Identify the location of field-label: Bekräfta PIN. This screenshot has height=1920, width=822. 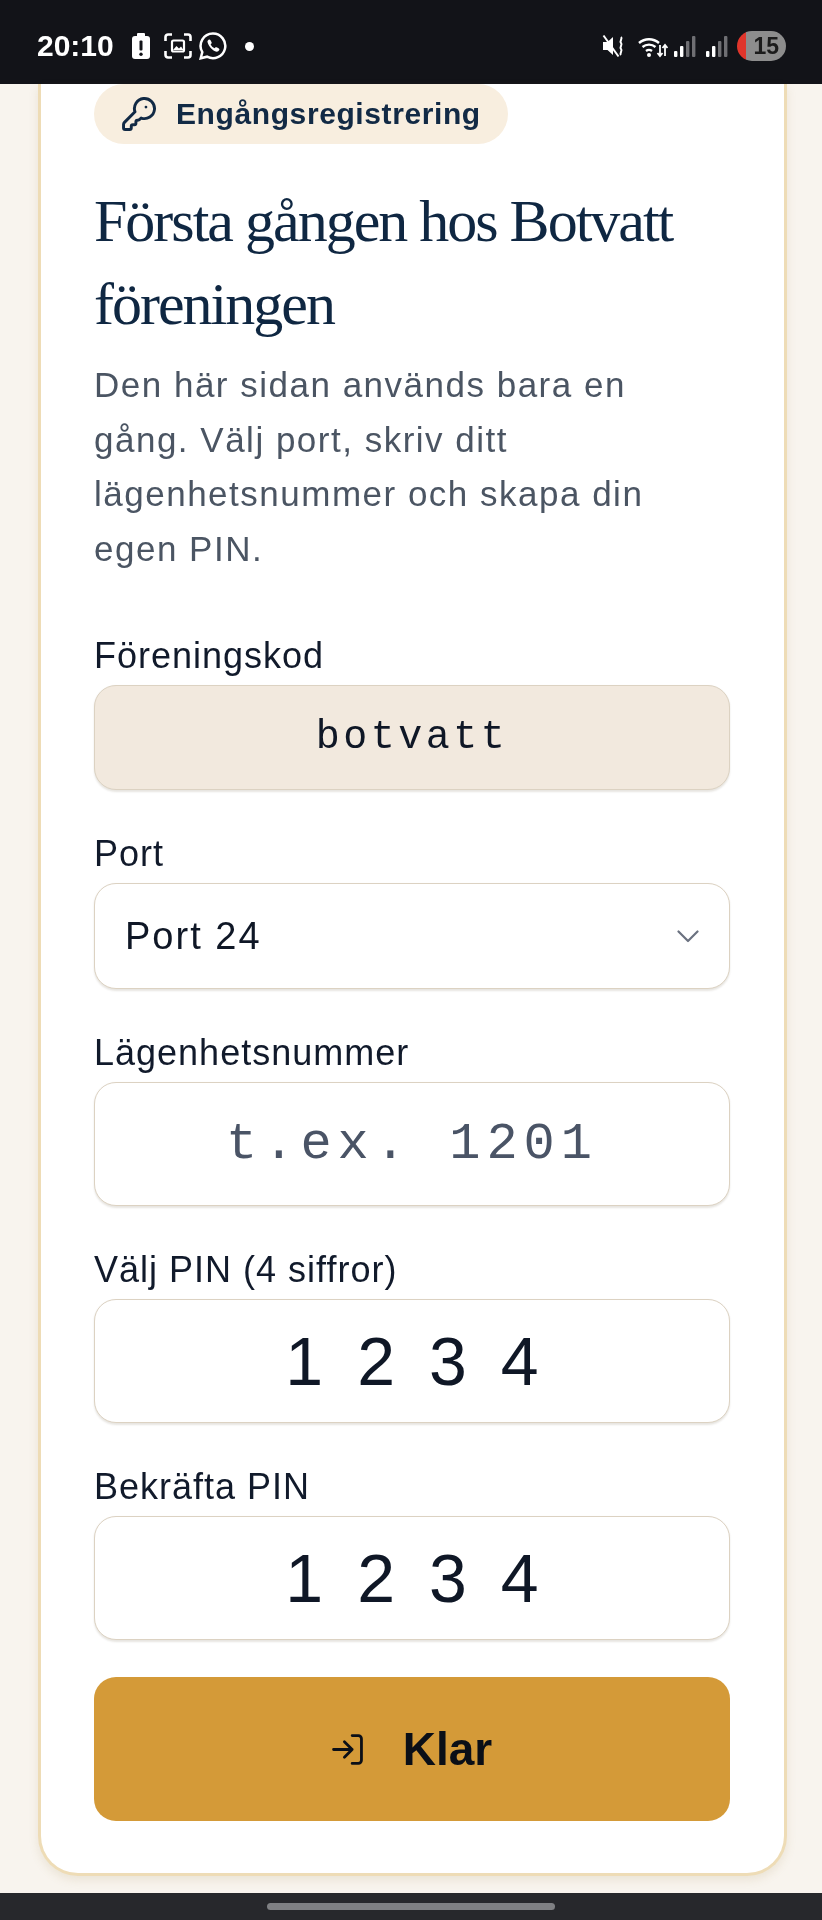
(203, 1487).